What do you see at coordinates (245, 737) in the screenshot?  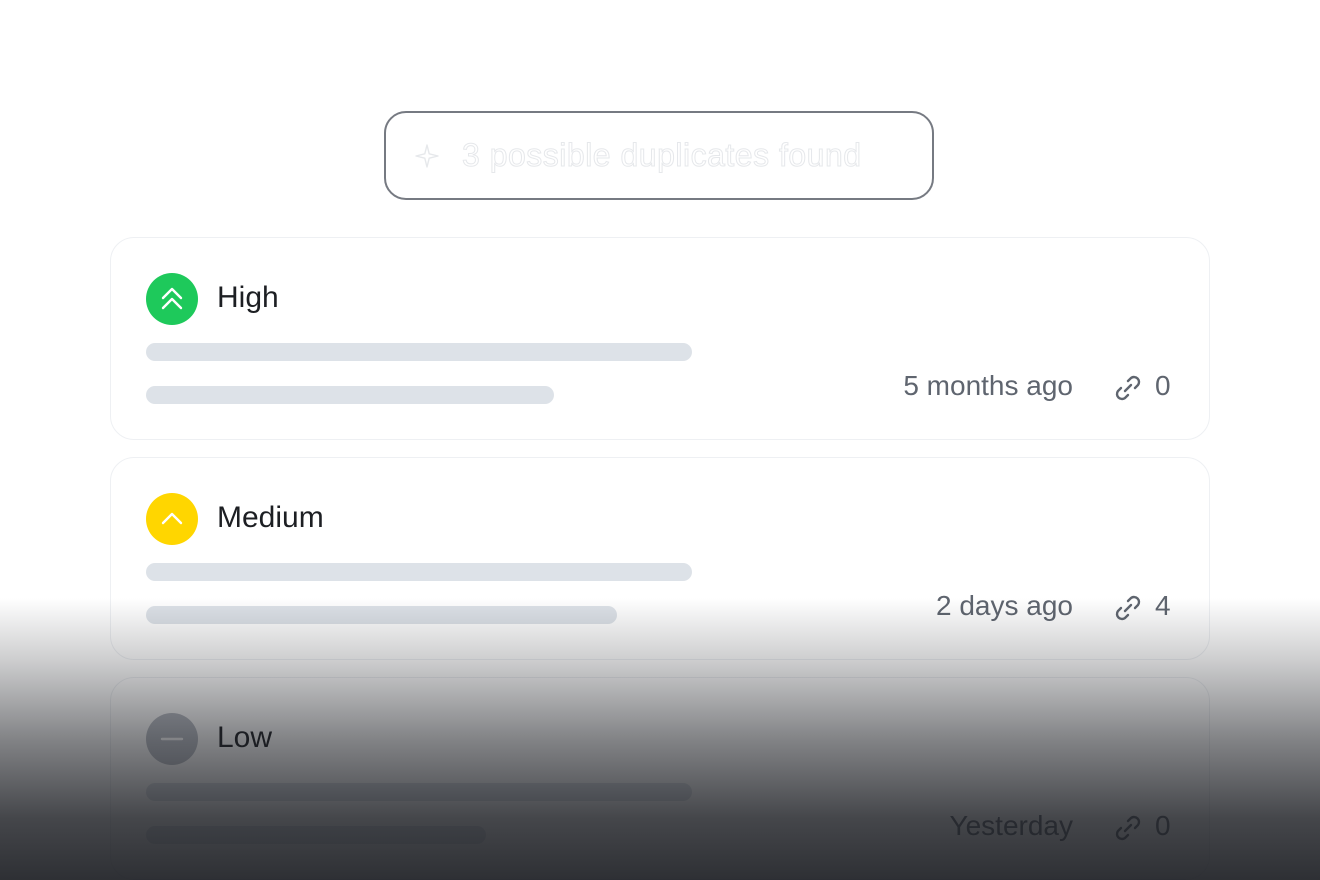 I see `priority-label: Low` at bounding box center [245, 737].